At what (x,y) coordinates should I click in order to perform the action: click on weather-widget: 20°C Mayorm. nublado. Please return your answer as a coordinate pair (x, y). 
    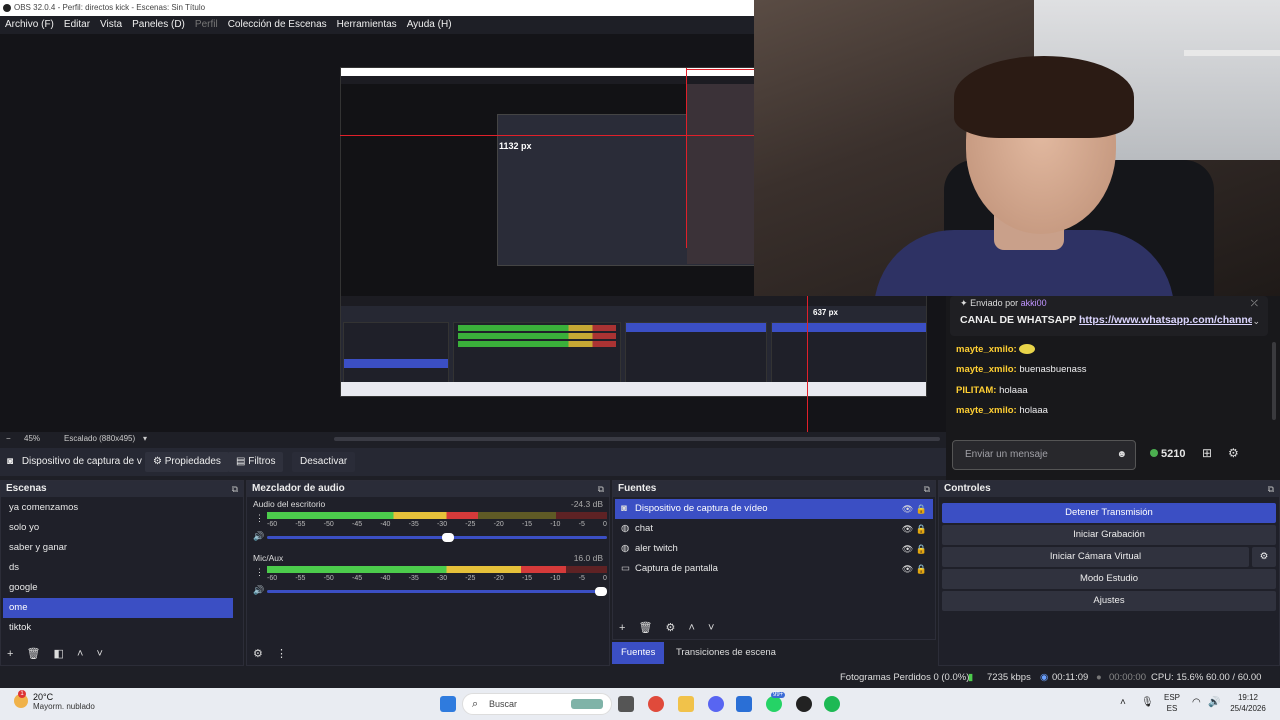
    Looking at the image, I should click on (93, 701).